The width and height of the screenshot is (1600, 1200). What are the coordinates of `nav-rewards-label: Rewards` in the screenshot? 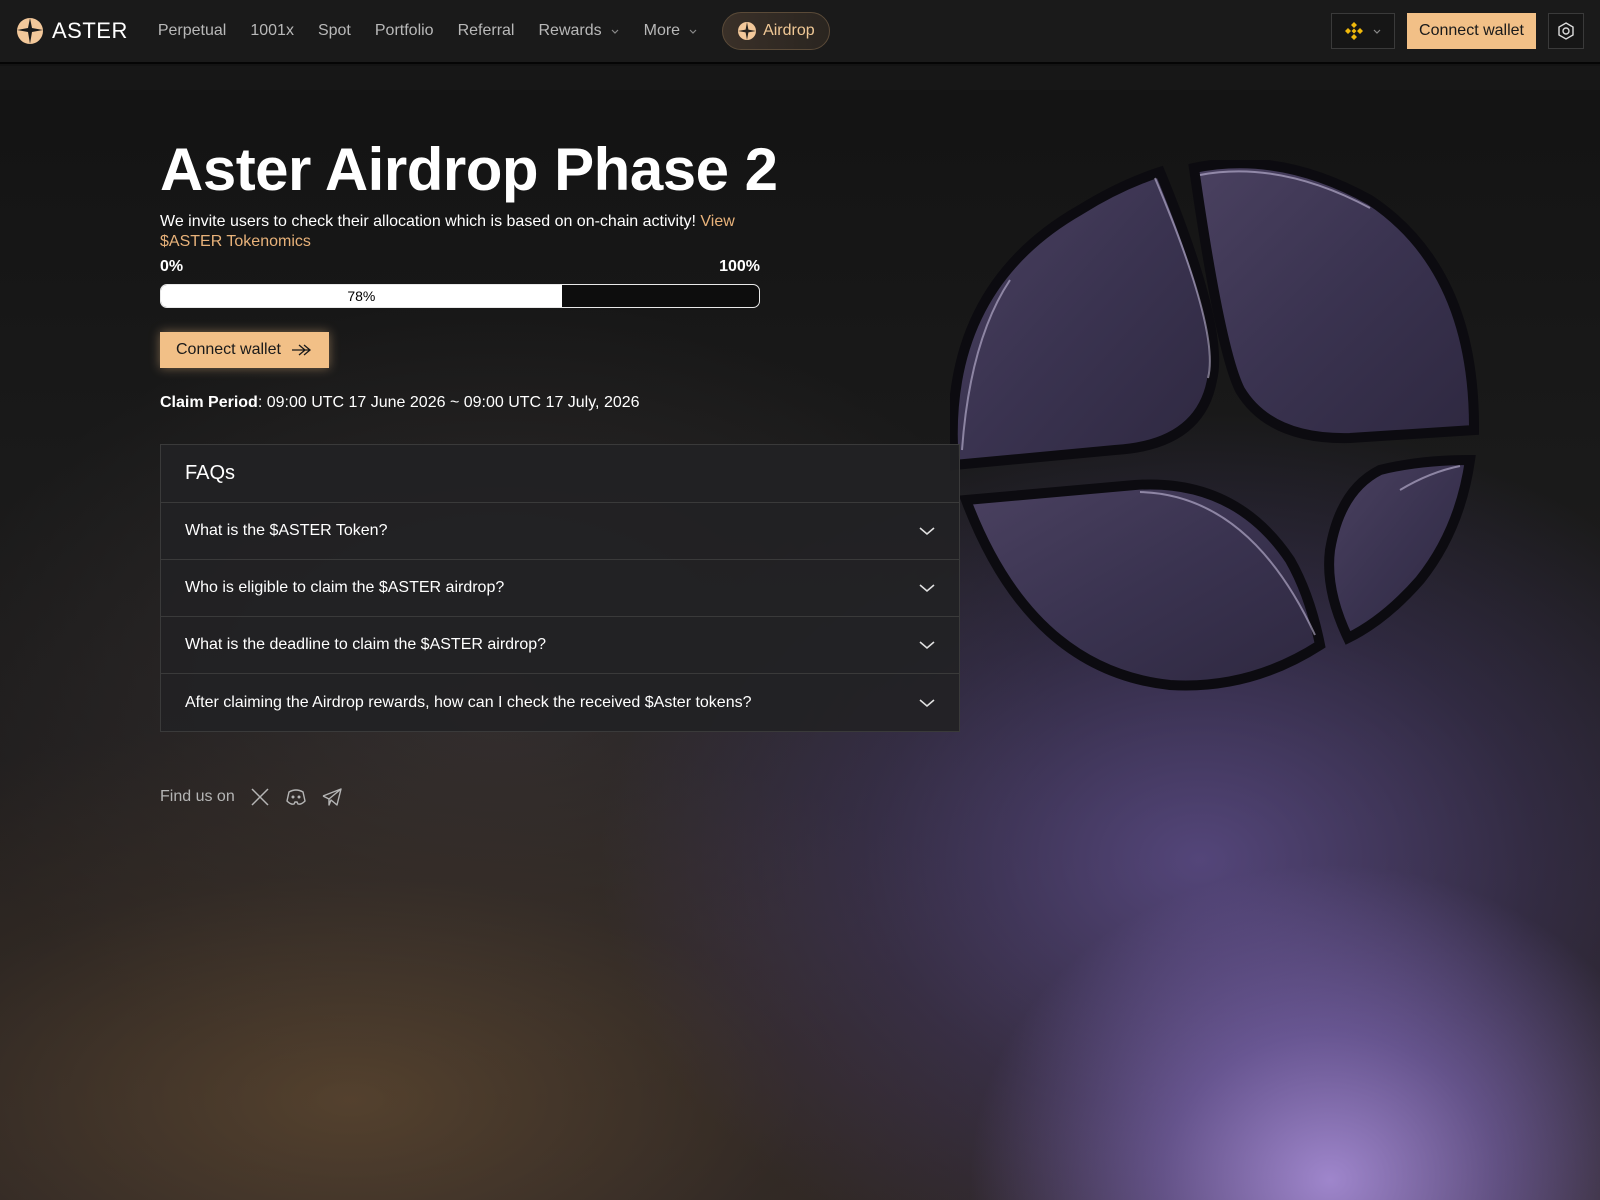 It's located at (570, 30).